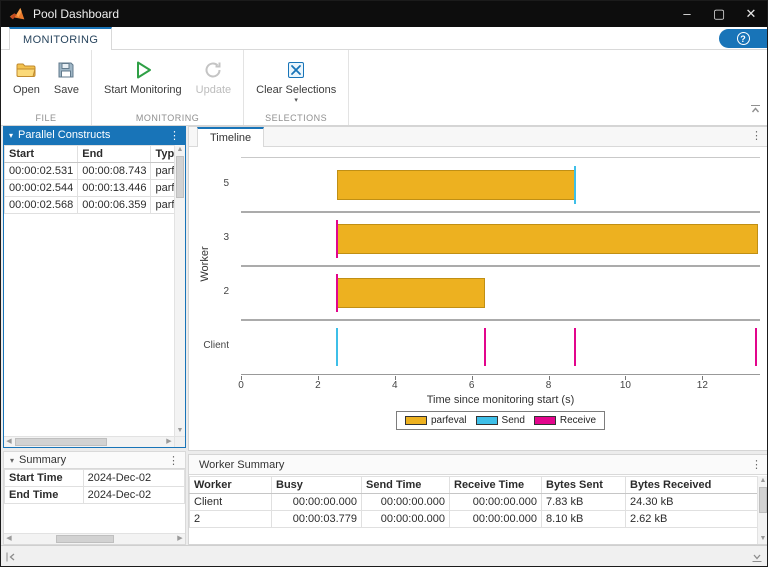 Image resolution: width=768 pixels, height=567 pixels. I want to click on start-monitoring-label: Start Monitoring, so click(143, 90).